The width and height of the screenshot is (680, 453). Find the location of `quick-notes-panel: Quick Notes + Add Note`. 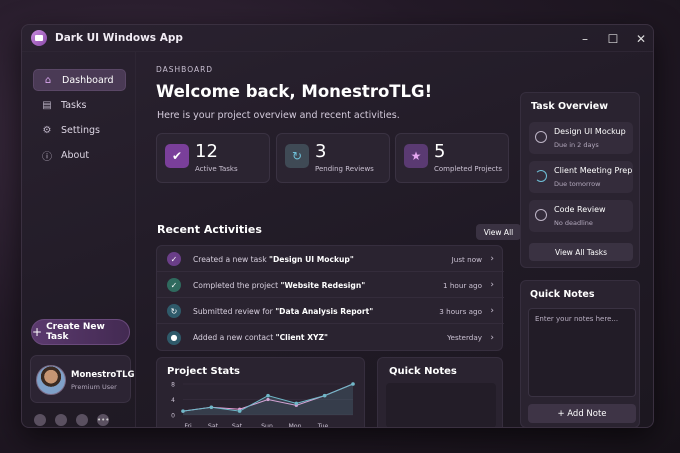

quick-notes-panel: Quick Notes + Add Note is located at coordinates (580, 353).